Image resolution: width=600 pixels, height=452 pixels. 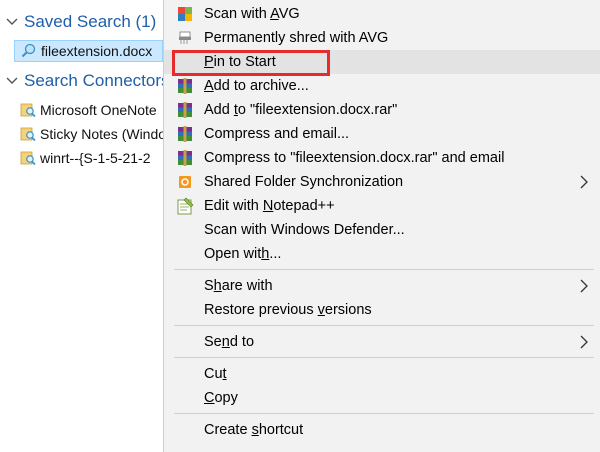 I want to click on menu-item-add-to-rar: Add to "fileextension.docx.rar", so click(x=382, y=110).